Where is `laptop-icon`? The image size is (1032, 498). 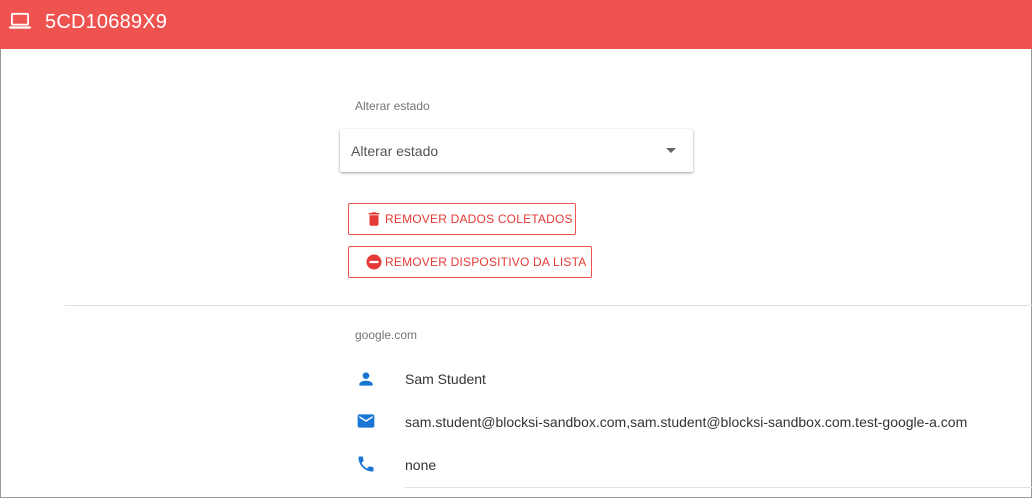
laptop-icon is located at coordinates (20, 20).